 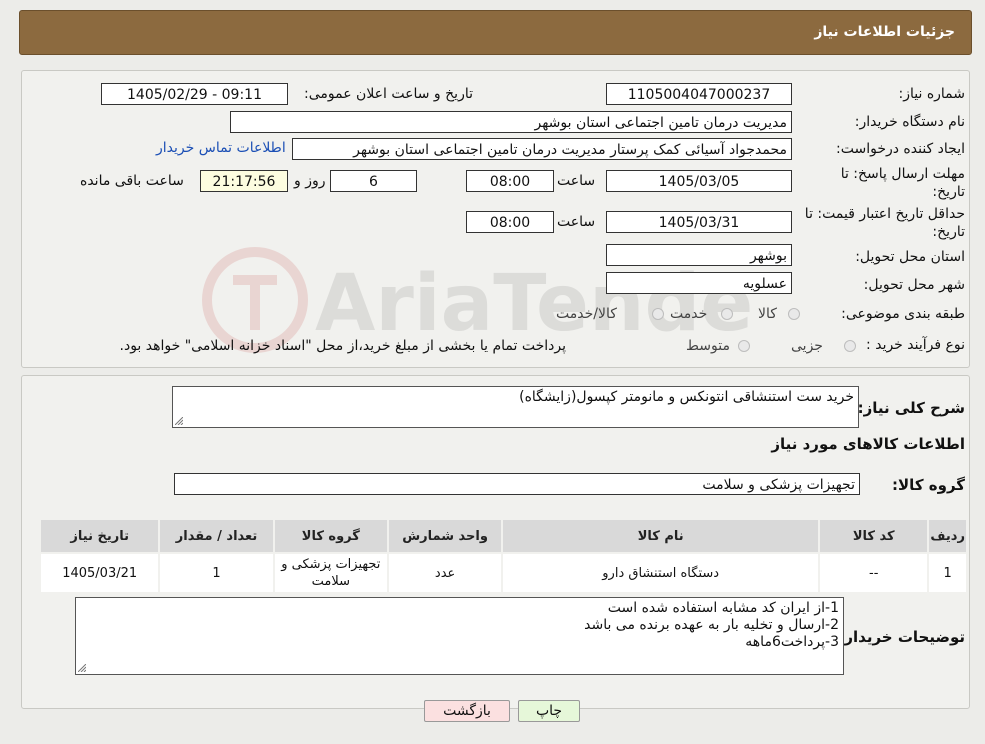 What do you see at coordinates (495, 32) in the screenshot?
I see `page-header: جزئیات اطلاعات نیاز` at bounding box center [495, 32].